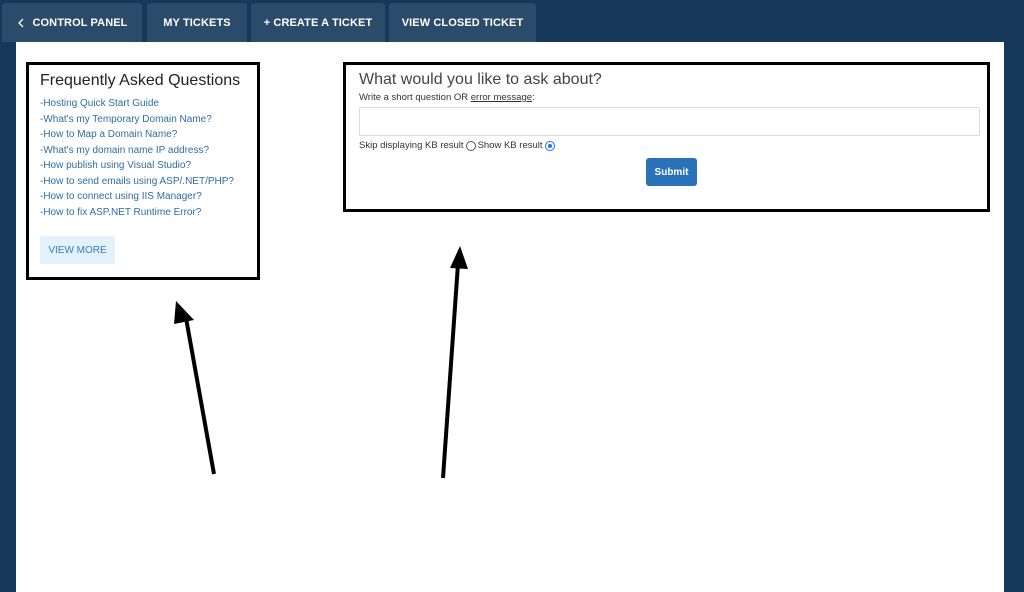 Image resolution: width=1024 pixels, height=592 pixels. Describe the element at coordinates (143, 135) in the screenshot. I see `faq-link-map-domain: -How to Map a Domain Name?` at that location.